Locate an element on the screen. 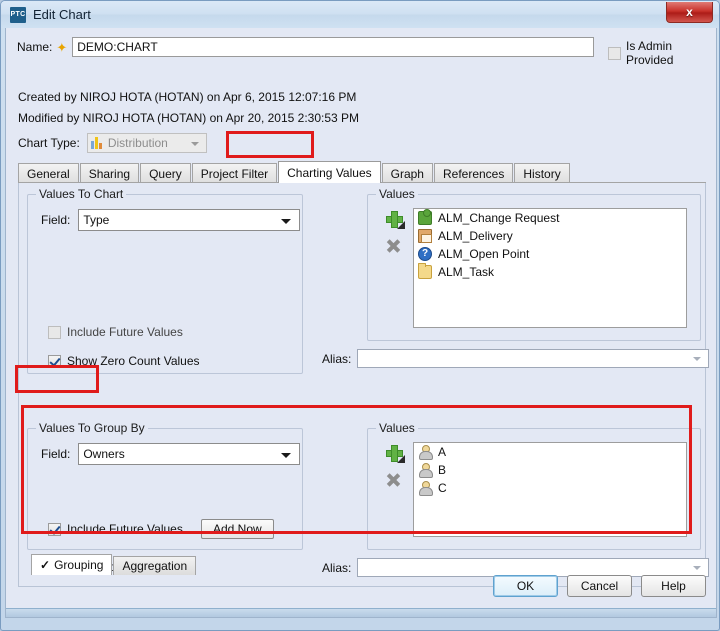 The width and height of the screenshot is (720, 631). list-item-label: C is located at coordinates (442, 488).